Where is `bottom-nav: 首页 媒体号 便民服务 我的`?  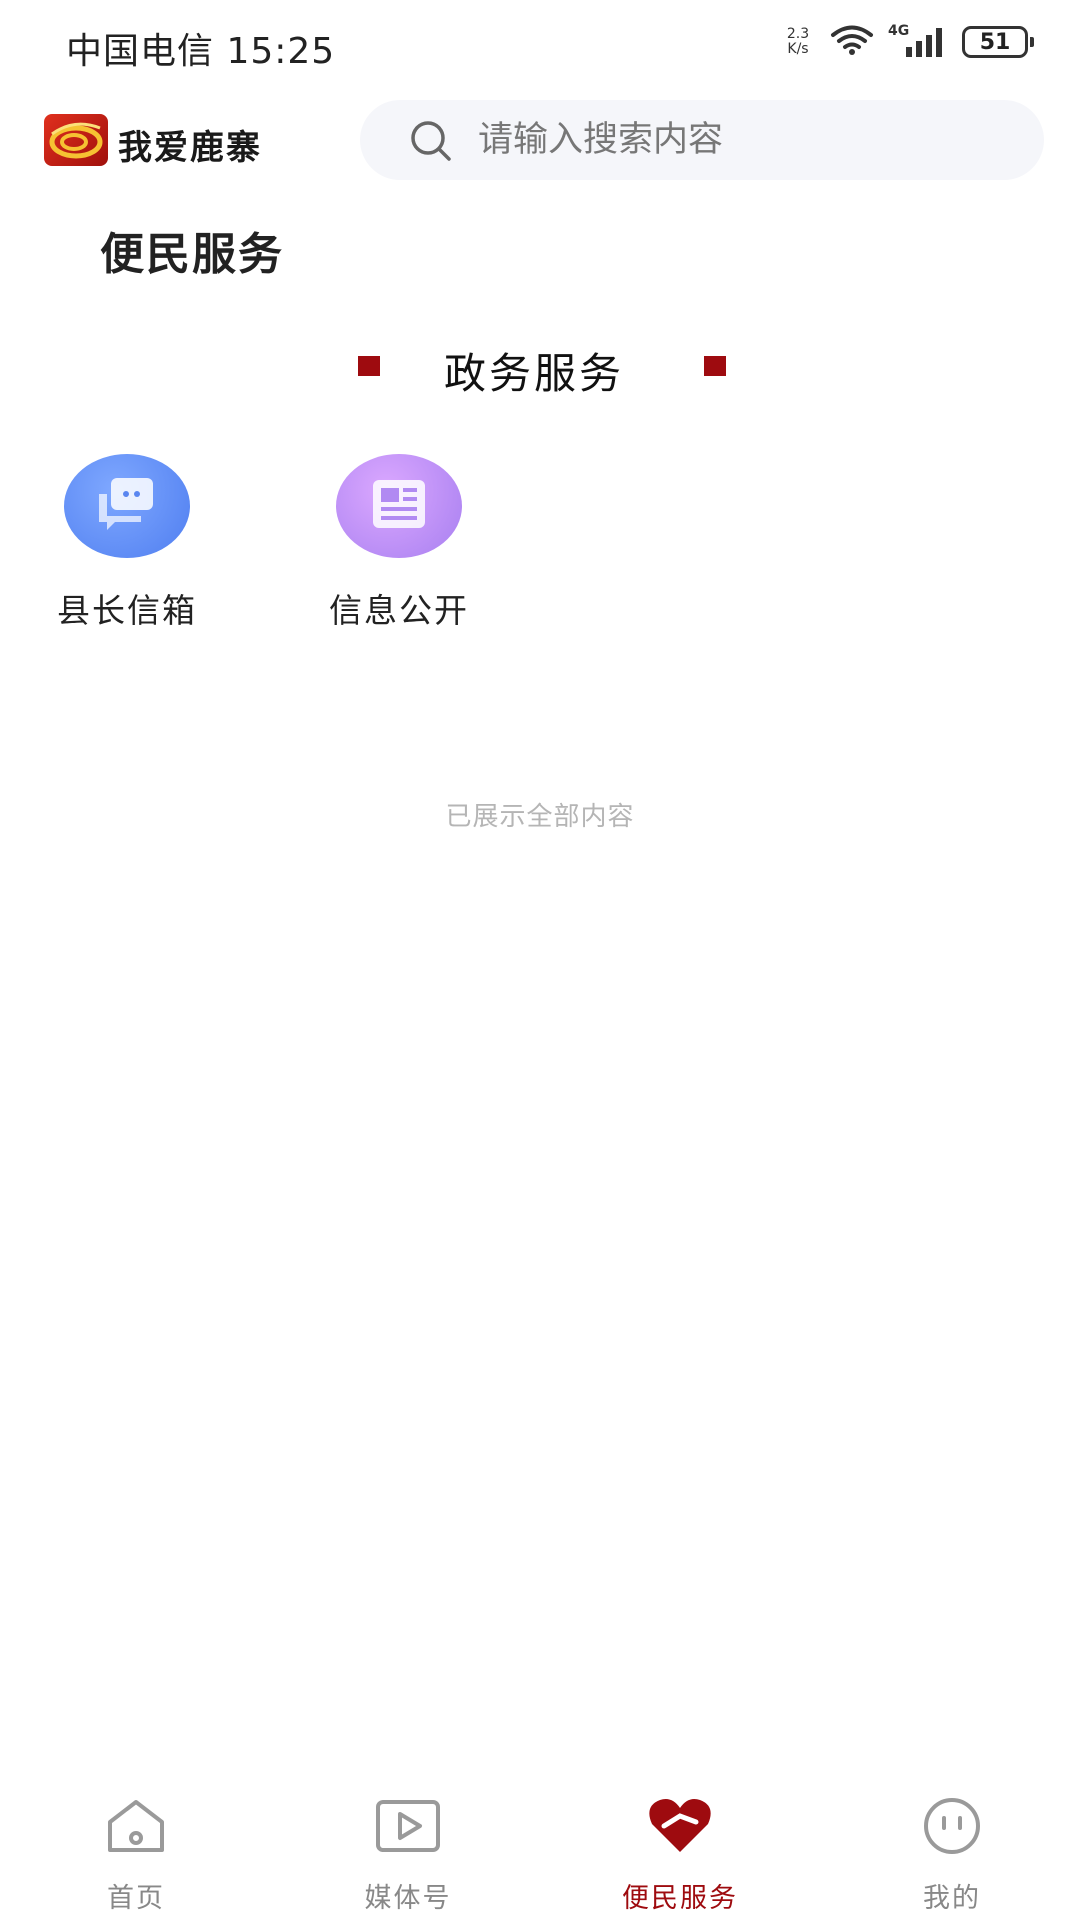 bottom-nav: 首页 媒体号 便民服务 我的 is located at coordinates (540, 1840).